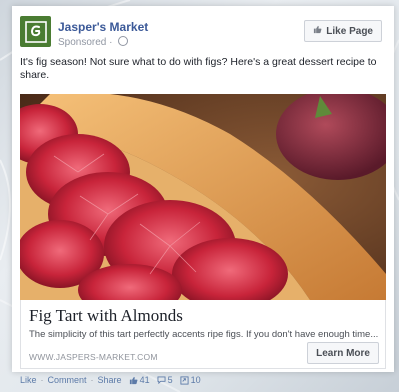 Image resolution: width=399 pixels, height=392 pixels. What do you see at coordinates (28, 380) in the screenshot?
I see `like-action: Like` at bounding box center [28, 380].